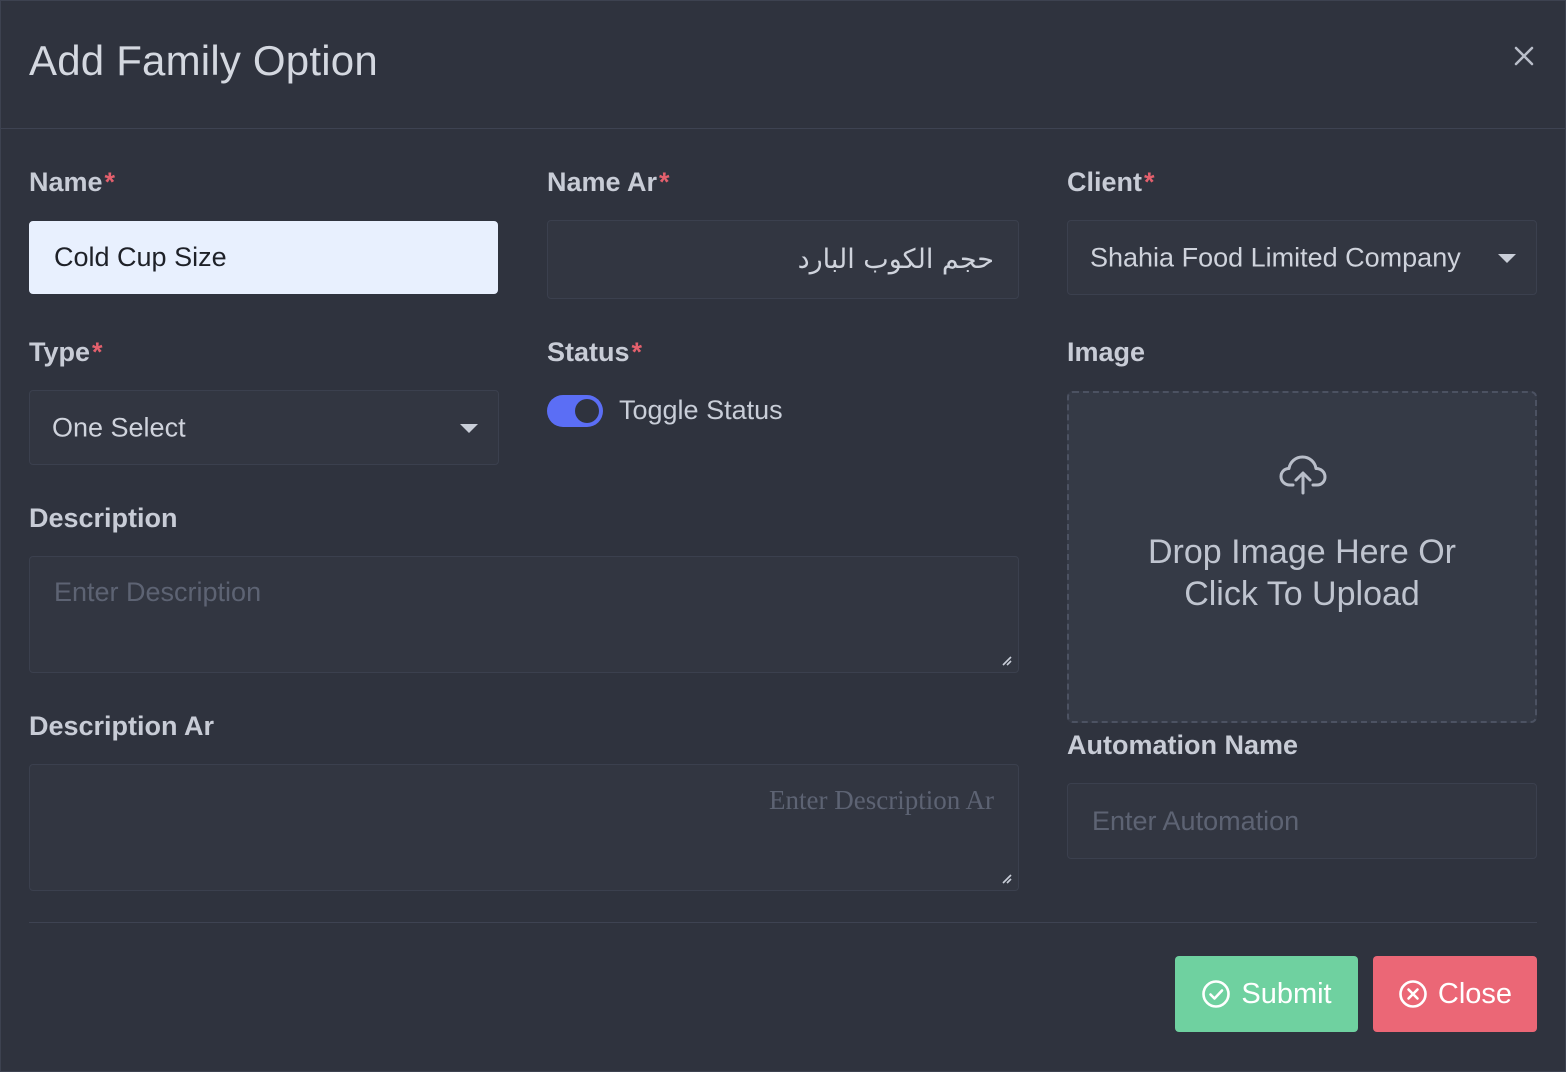 This screenshot has height=1072, width=1566. I want to click on name-label: Name*, so click(72, 182).